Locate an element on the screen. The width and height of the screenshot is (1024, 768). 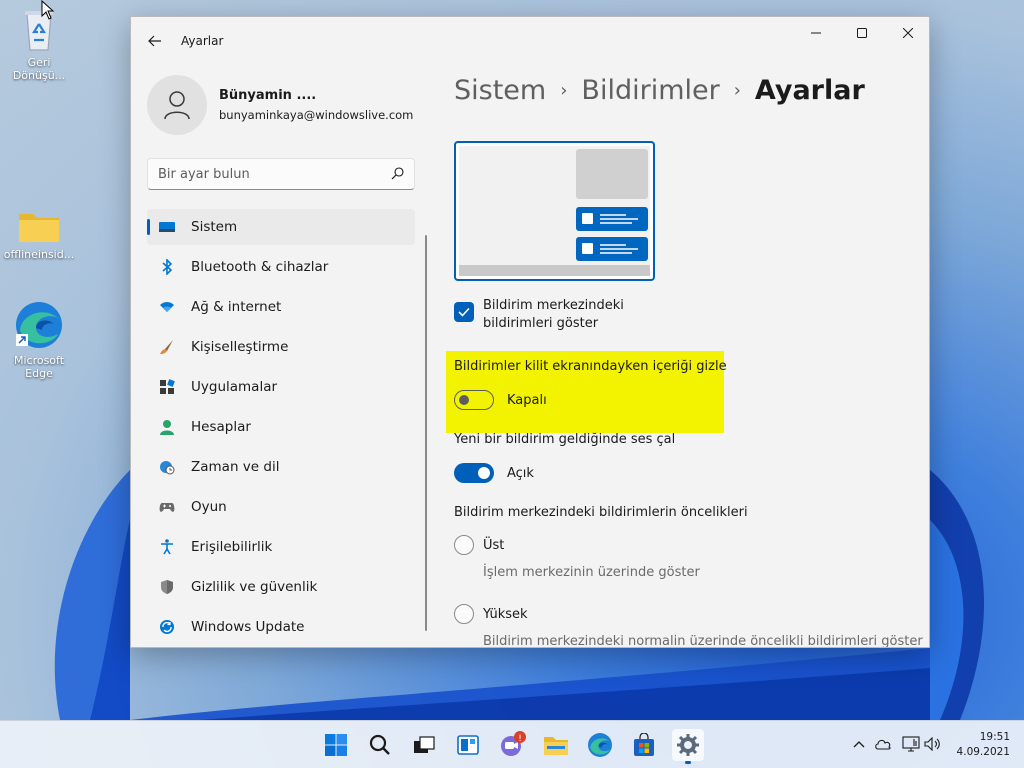
sidebar-item-label: Bluetooth & cihazlar is located at coordinates (260, 267).